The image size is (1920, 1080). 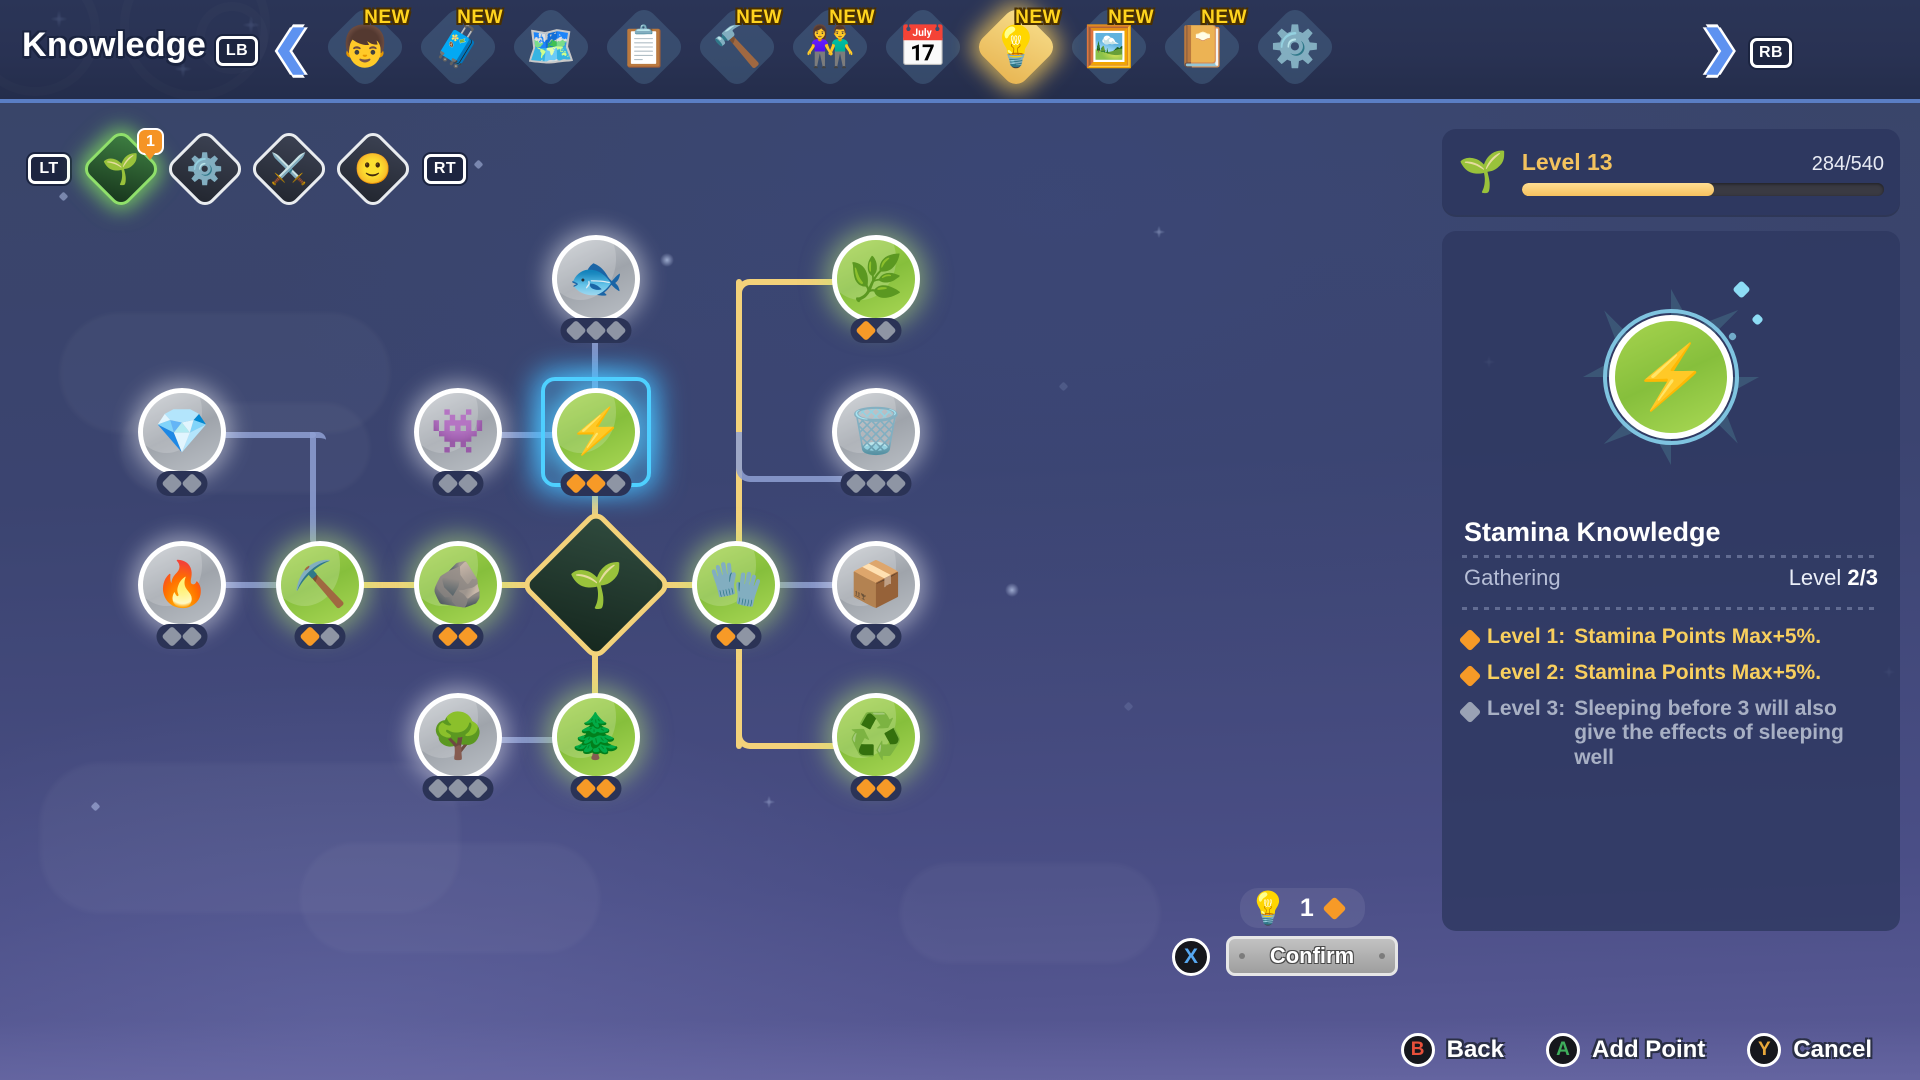 I want to click on map-icon: 🗺️, so click(x=551, y=47).